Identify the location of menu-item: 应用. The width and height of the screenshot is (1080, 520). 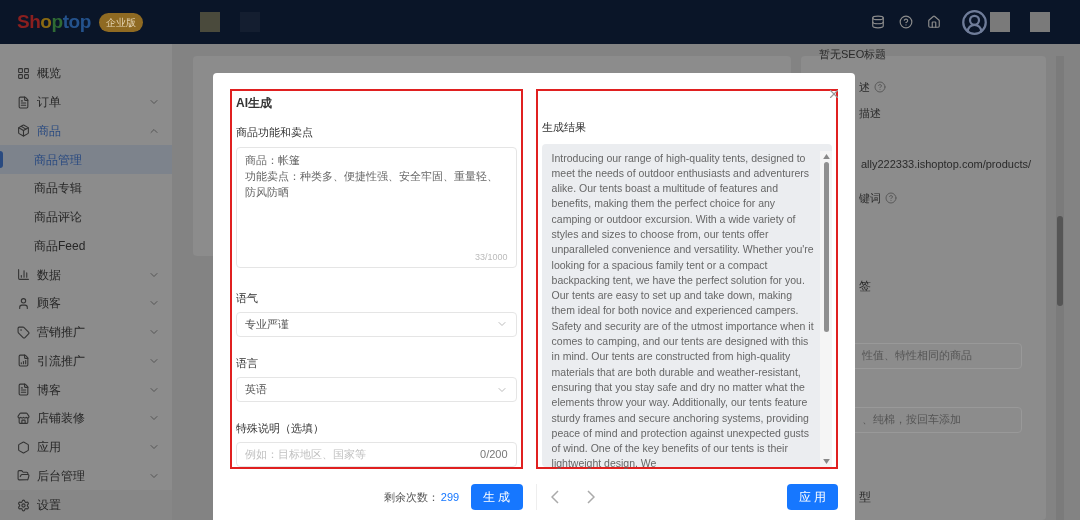
(86, 447).